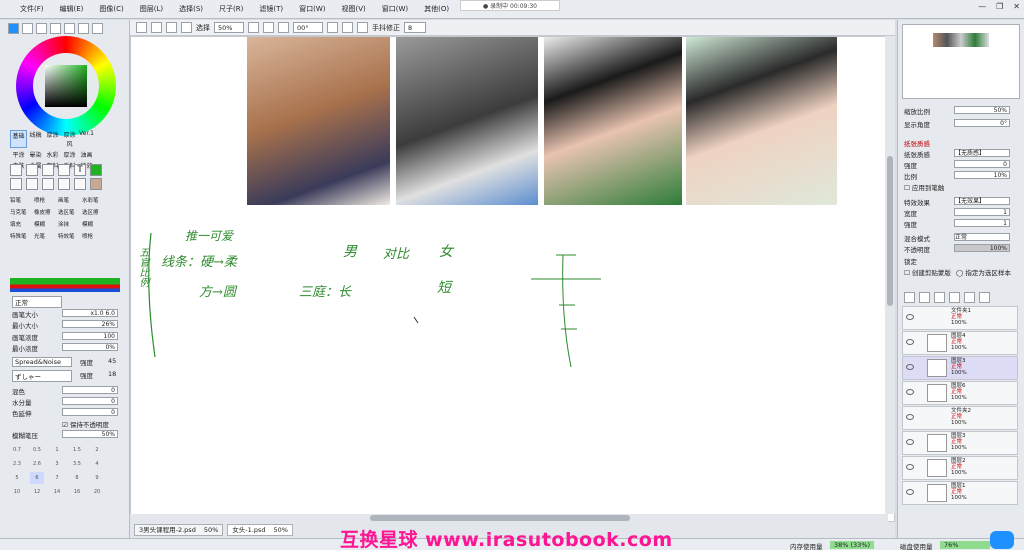 This screenshot has width=1024, height=550. I want to click on zoom-field: 50%, so click(229, 27).